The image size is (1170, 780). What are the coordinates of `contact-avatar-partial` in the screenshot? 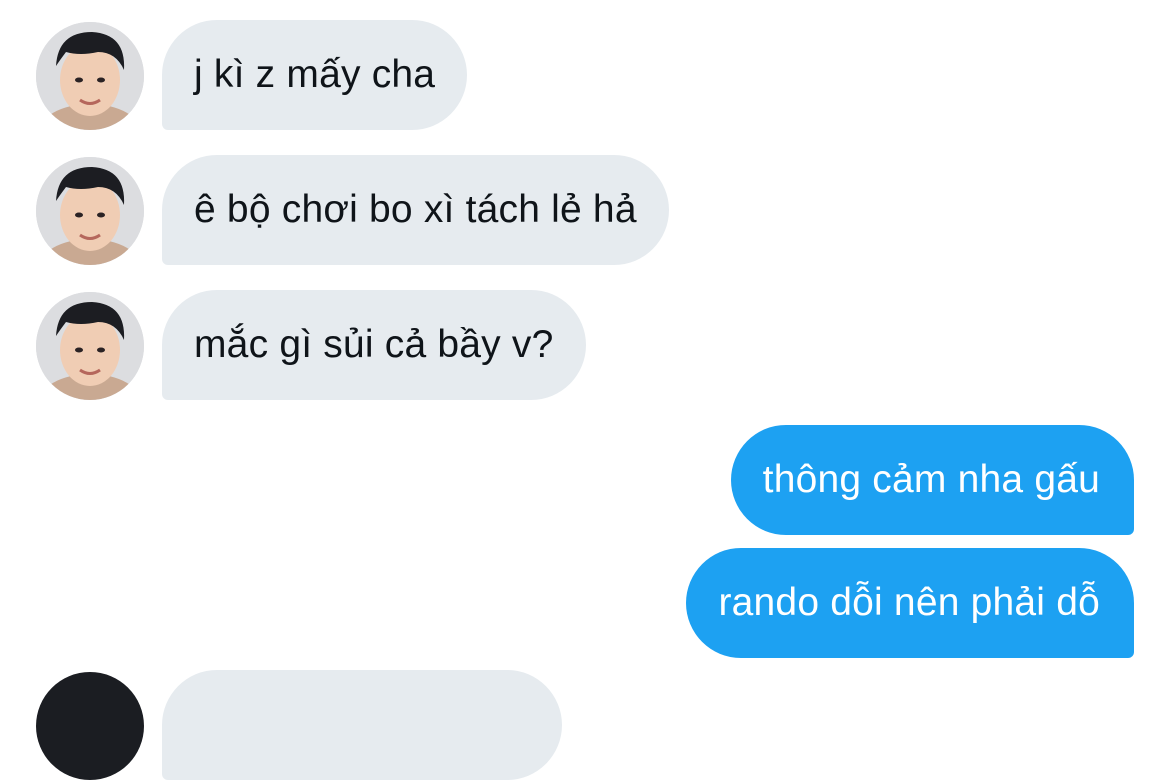 It's located at (90, 726).